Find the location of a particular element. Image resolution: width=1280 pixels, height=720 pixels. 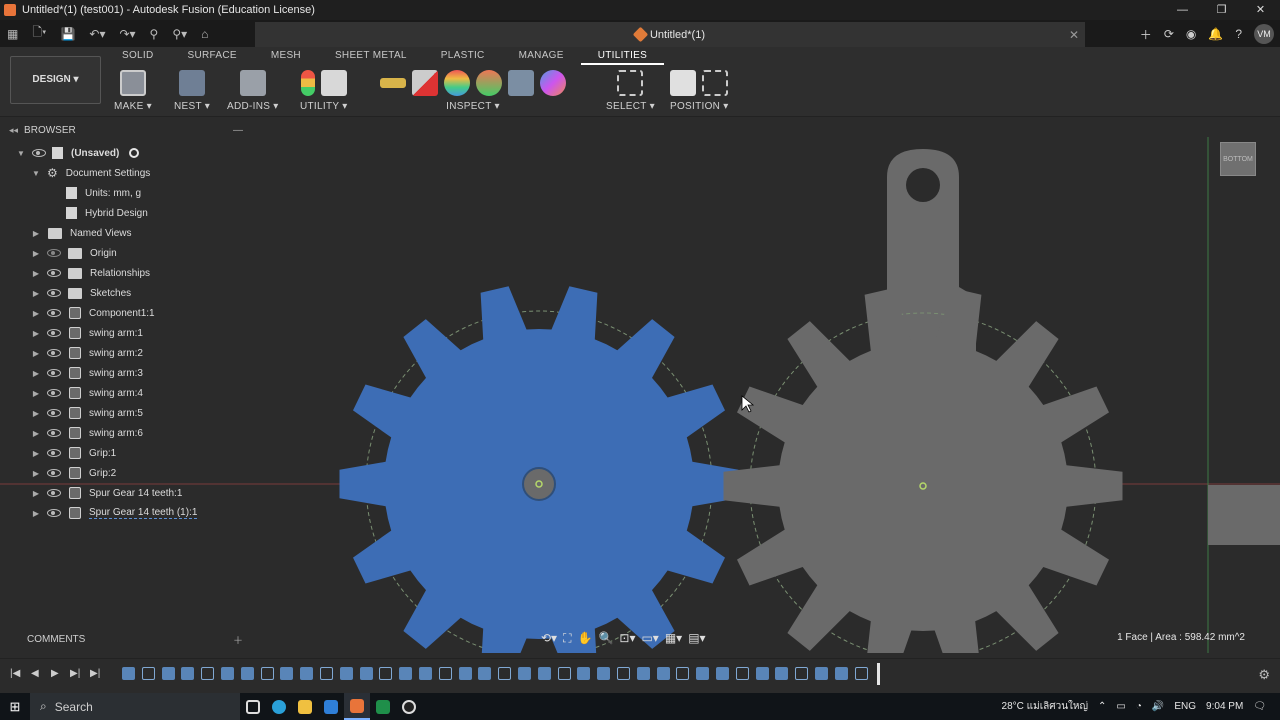

tree-item-units: Units: mm, g is located at coordinates (100, 193).